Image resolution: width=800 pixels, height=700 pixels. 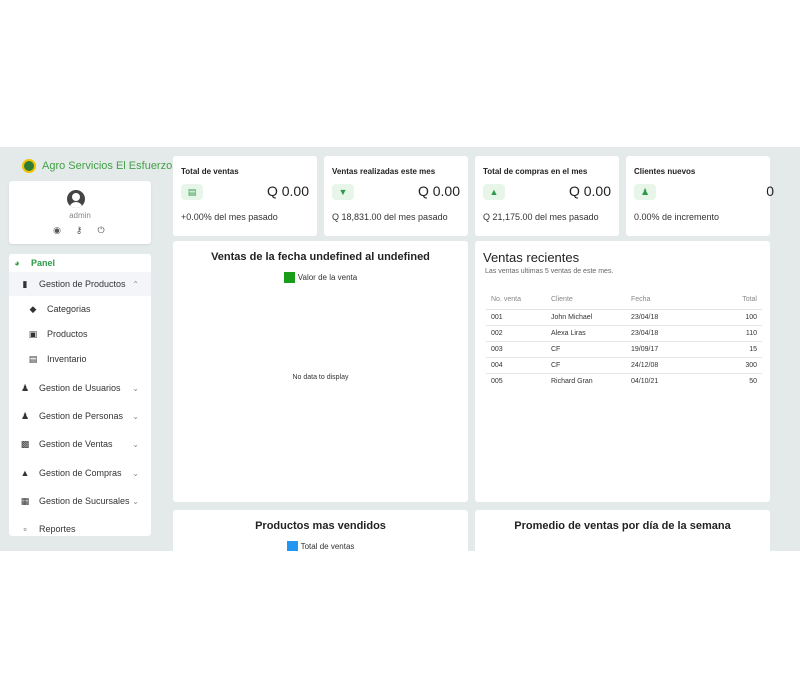 I want to click on sidebar-item-label: Gestion de Personas, so click(x=81, y=416).